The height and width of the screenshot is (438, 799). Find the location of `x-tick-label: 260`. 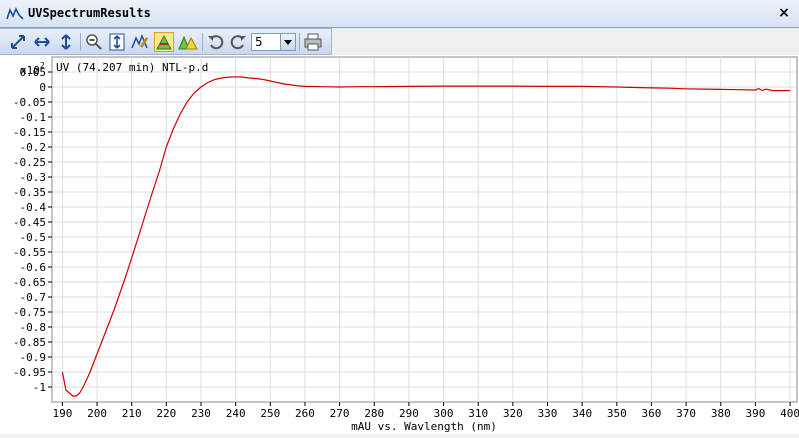

x-tick-label: 260 is located at coordinates (305, 413).